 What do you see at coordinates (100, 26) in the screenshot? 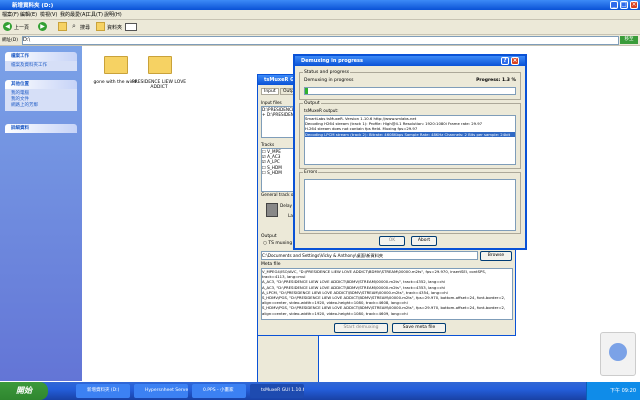
I see `folders-icon` at bounding box center [100, 26].